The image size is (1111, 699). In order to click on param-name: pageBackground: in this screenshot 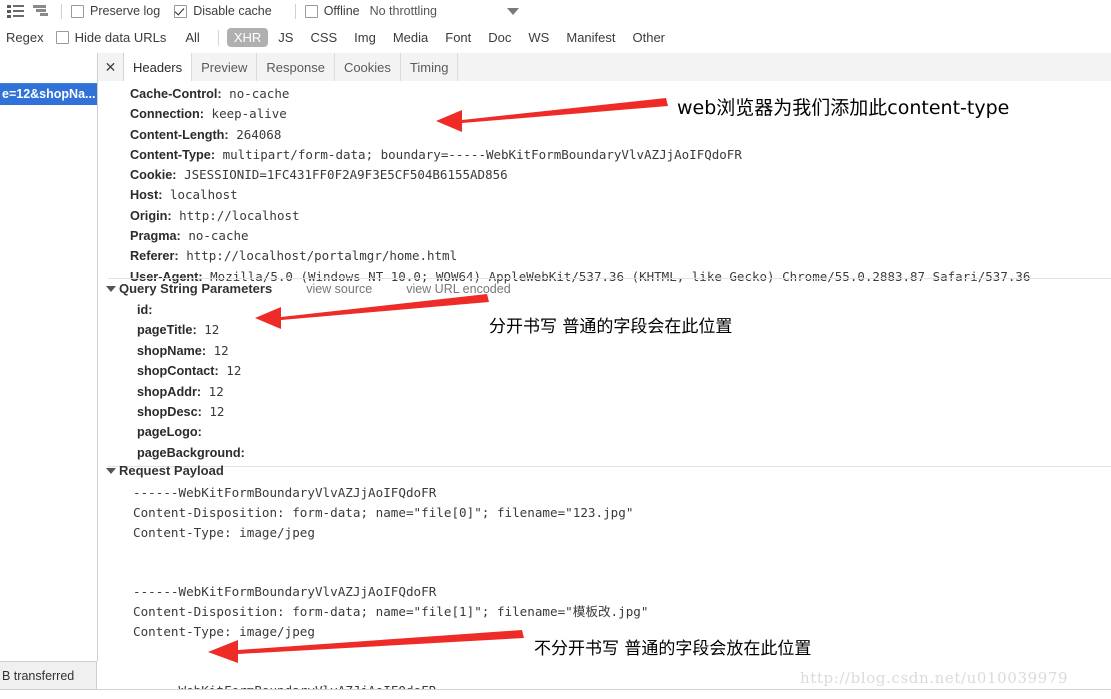, I will do `click(191, 452)`.